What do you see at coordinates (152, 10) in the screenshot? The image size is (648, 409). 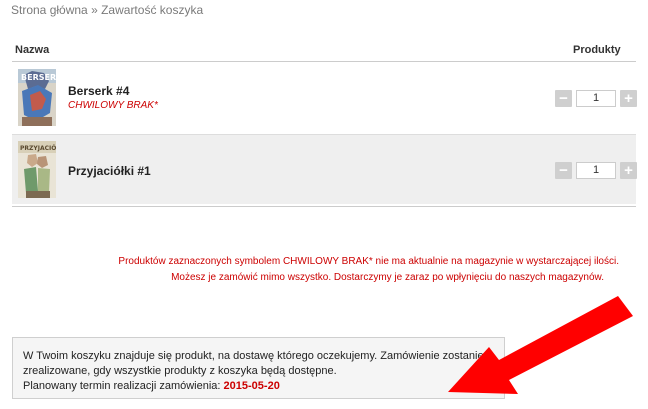 I see `breadcrumb-current: Zawartość koszyka` at bounding box center [152, 10].